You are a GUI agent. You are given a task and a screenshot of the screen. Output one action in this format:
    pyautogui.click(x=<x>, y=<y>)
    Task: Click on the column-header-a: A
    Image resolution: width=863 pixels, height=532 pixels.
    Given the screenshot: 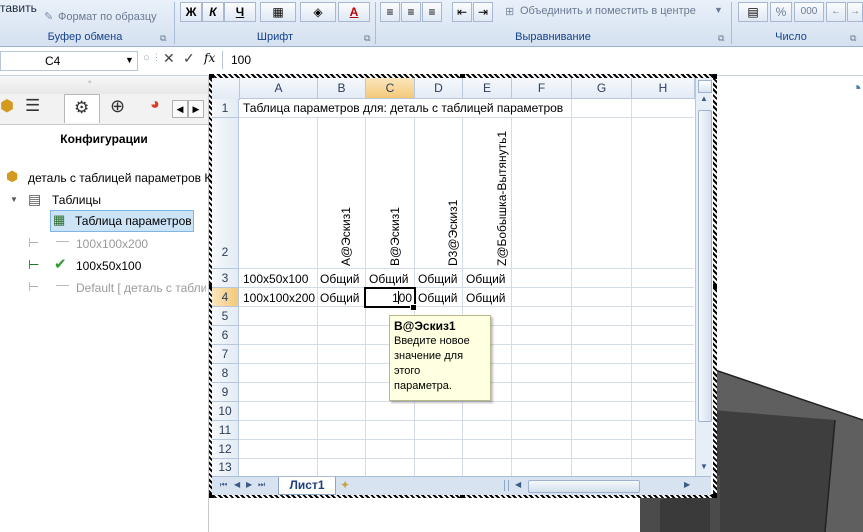 What is the action you would take?
    pyautogui.click(x=279, y=88)
    